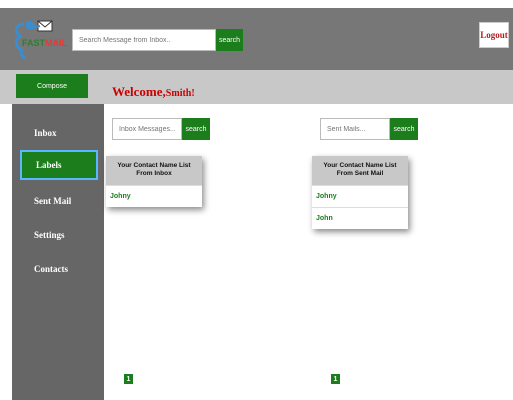  Describe the element at coordinates (58, 252) in the screenshot. I see `sidebar: Inbox Labels Sent Mail Settings Contacts` at that location.